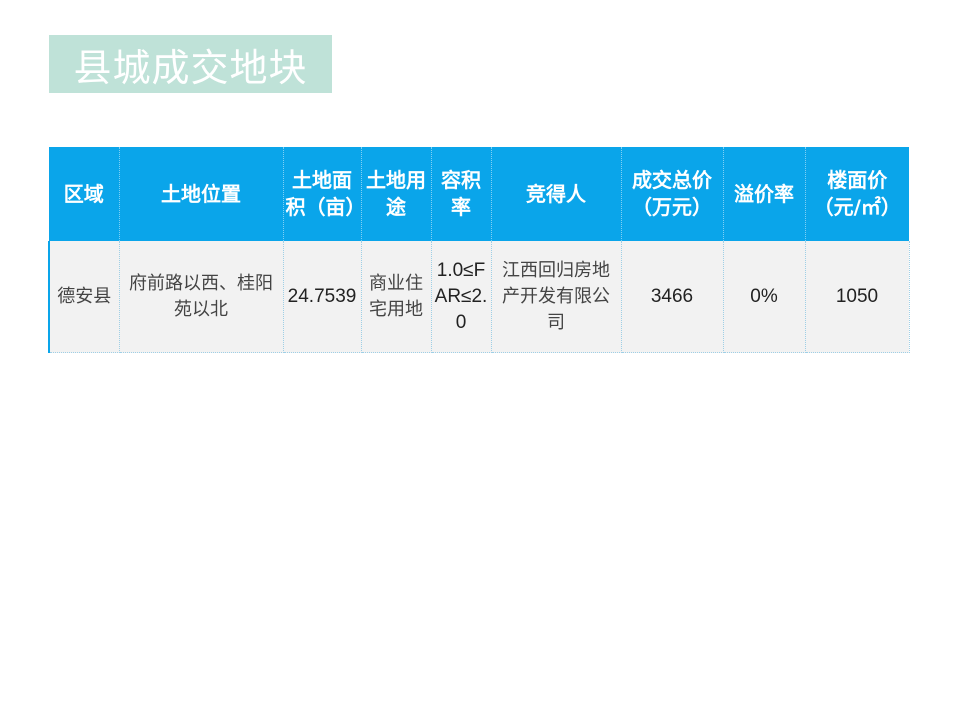  What do you see at coordinates (201, 194) in the screenshot?
I see `header-location: 土地位置` at bounding box center [201, 194].